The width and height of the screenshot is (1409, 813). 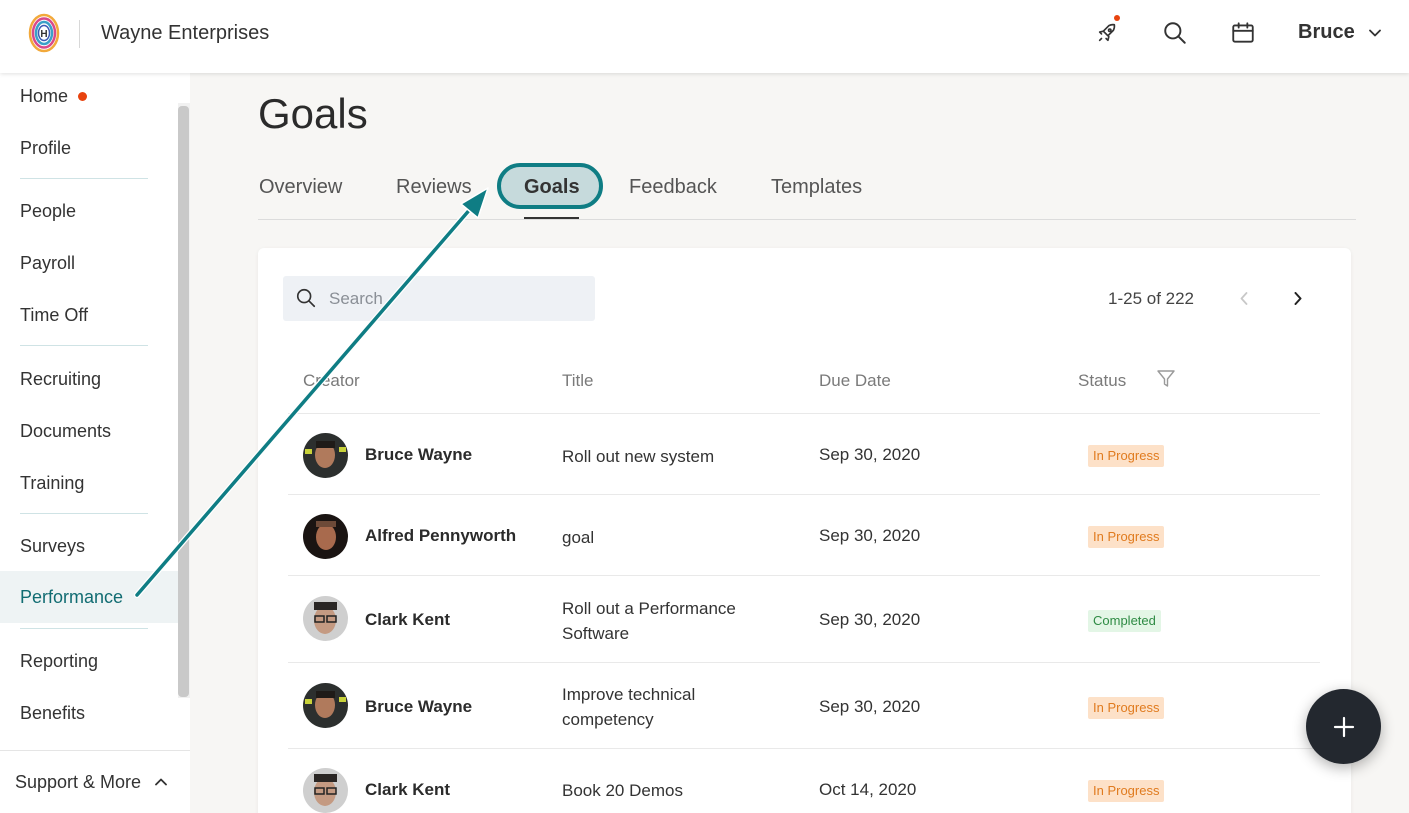 I want to click on sidebar-item-performance: Performance, so click(x=89, y=597).